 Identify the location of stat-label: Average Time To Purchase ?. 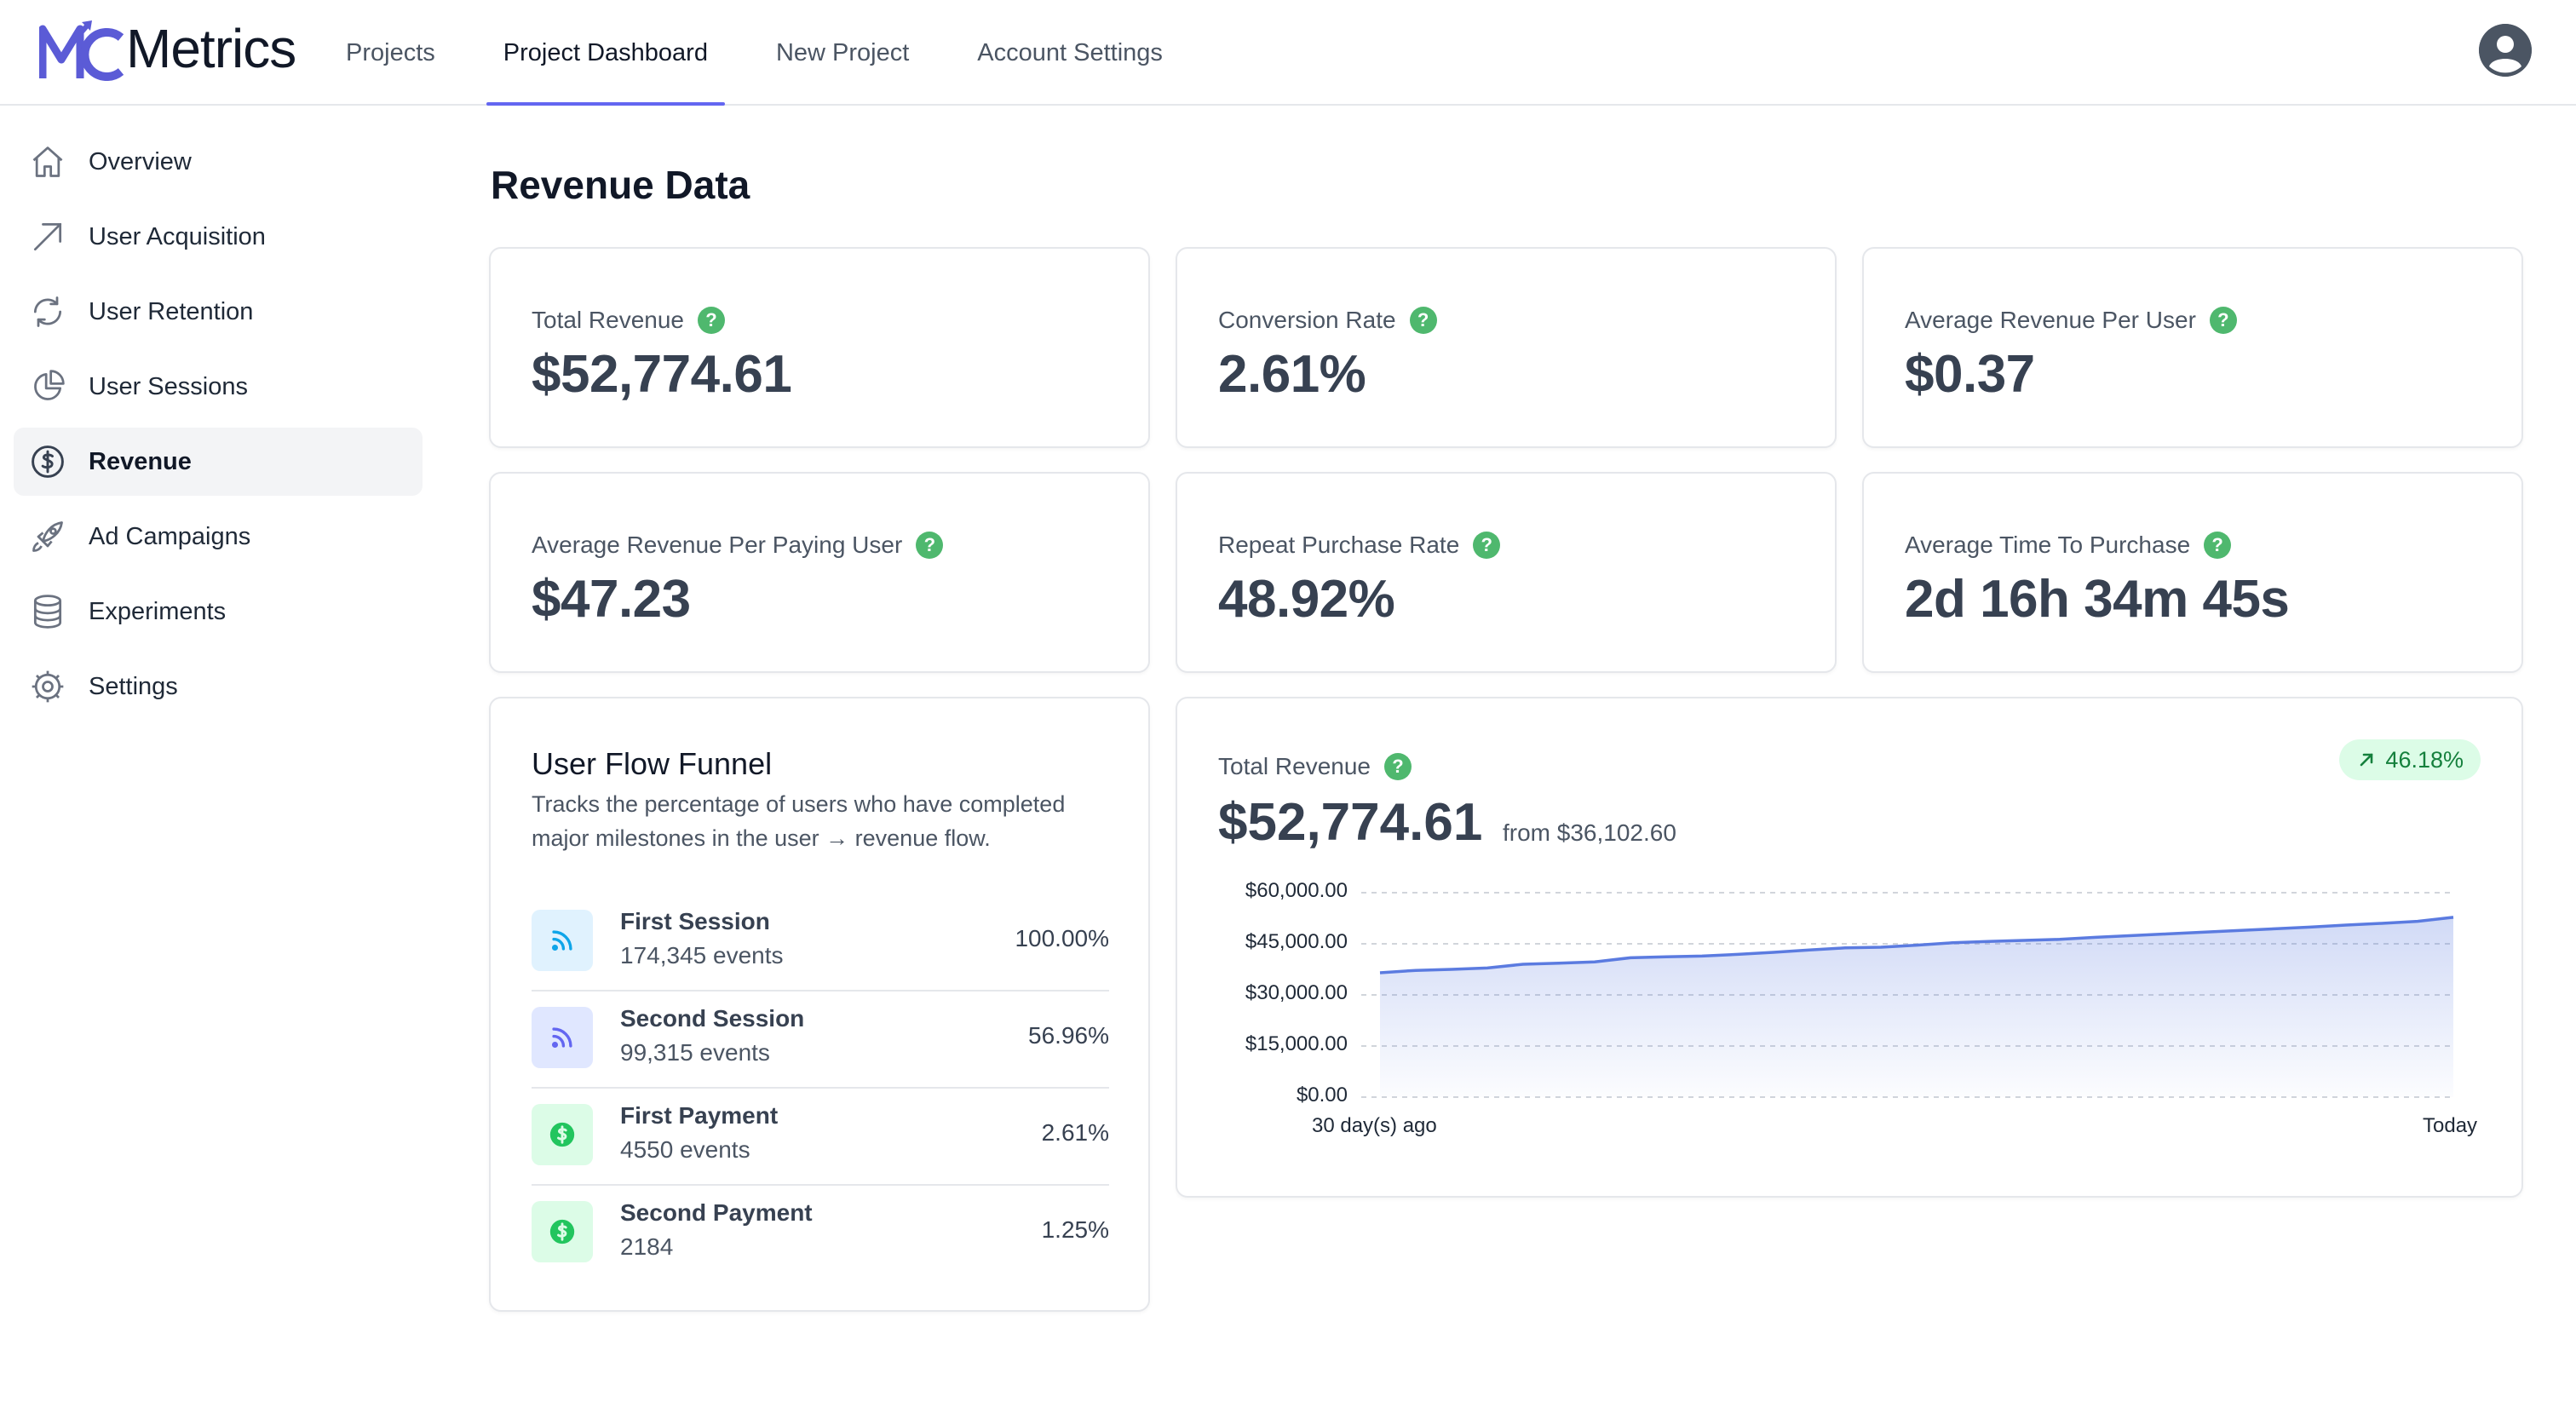
(2069, 545).